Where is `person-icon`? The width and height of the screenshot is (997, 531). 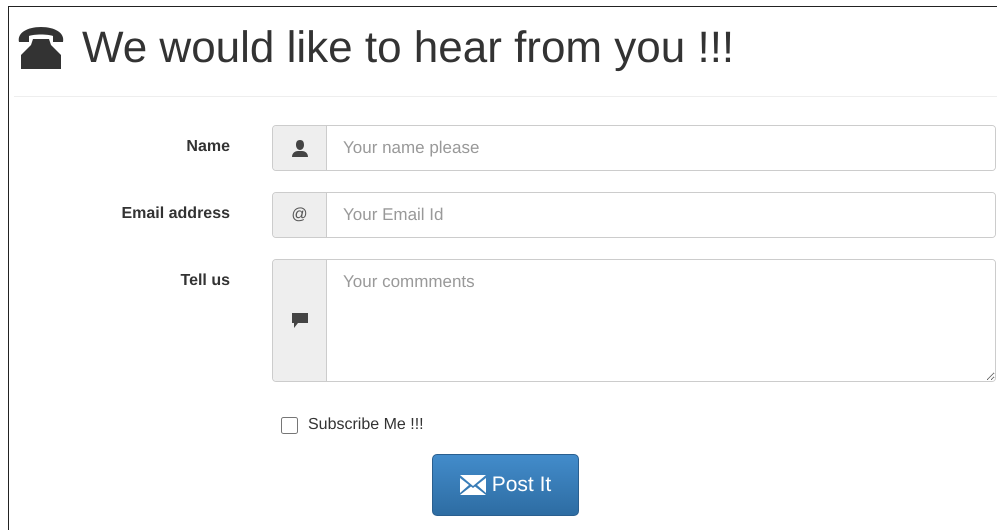
person-icon is located at coordinates (300, 148).